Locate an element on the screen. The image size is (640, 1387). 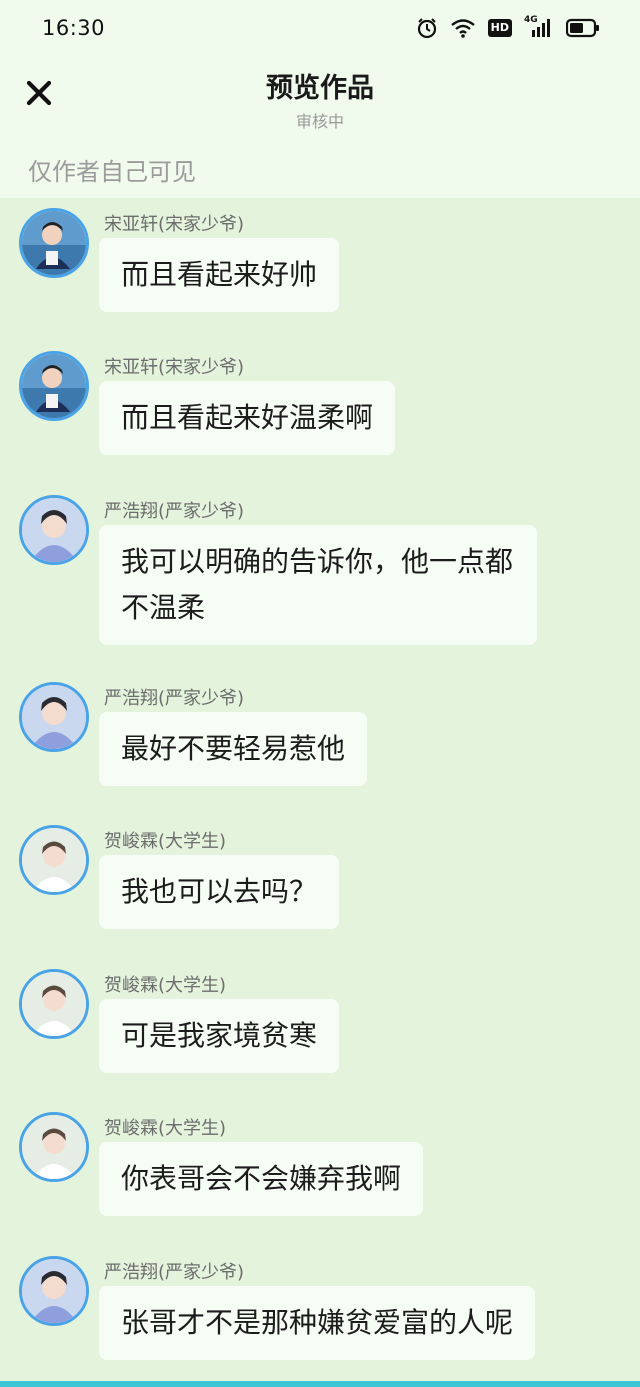
message-bubble: 我也可以去吗？ is located at coordinates (219, 892).